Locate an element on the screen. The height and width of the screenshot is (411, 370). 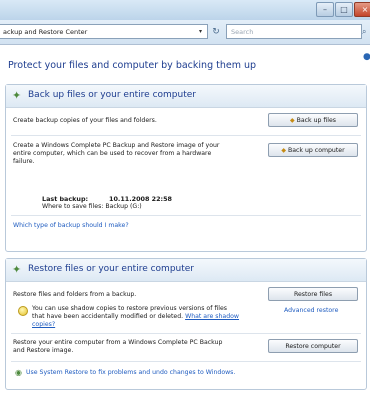
last-backup-label: Last backup: is located at coordinates (65, 199).